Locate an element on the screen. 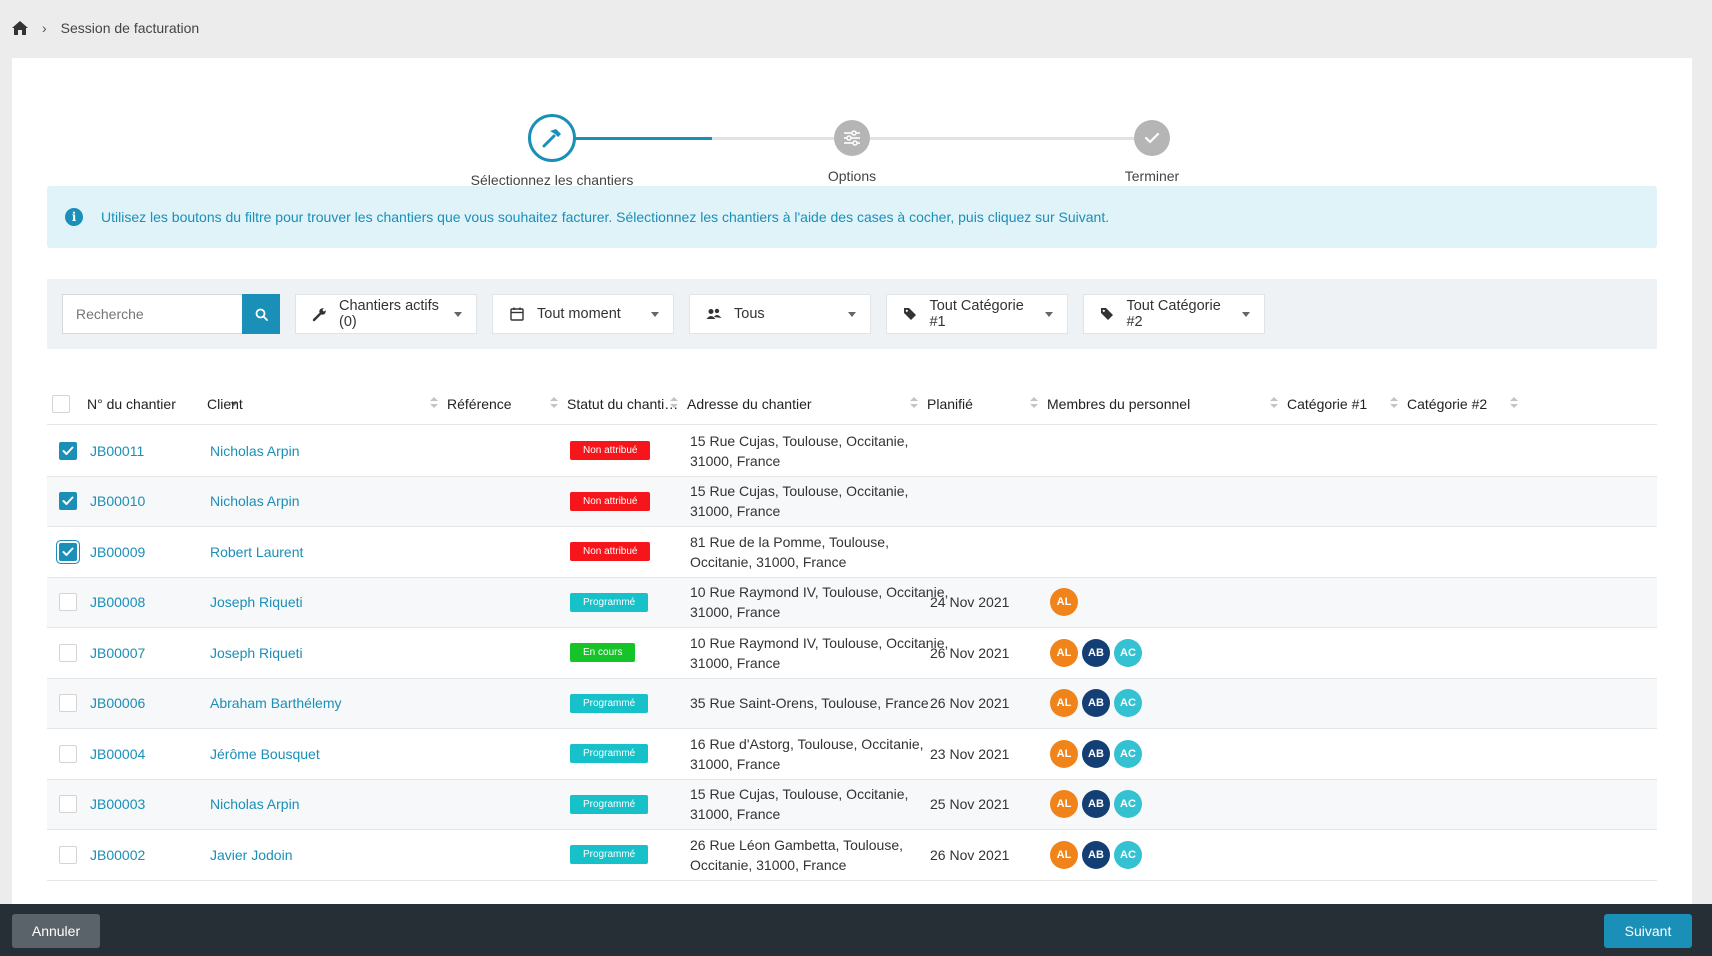 This screenshot has height=956, width=1712. sort-icon is located at coordinates (674, 404).